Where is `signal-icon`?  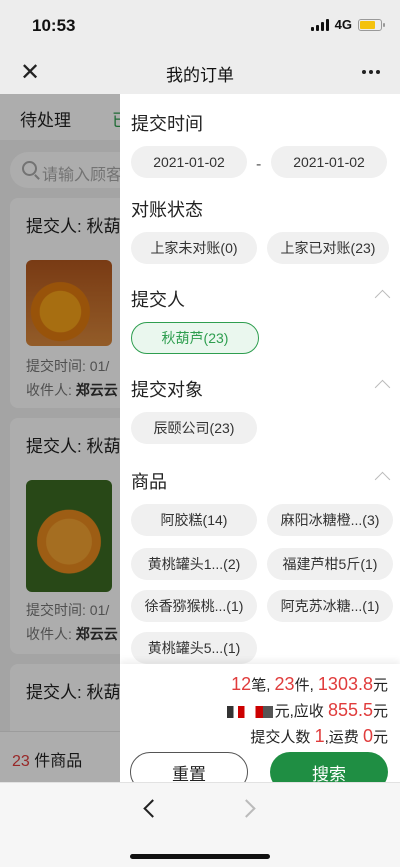
signal-icon is located at coordinates (319, 24).